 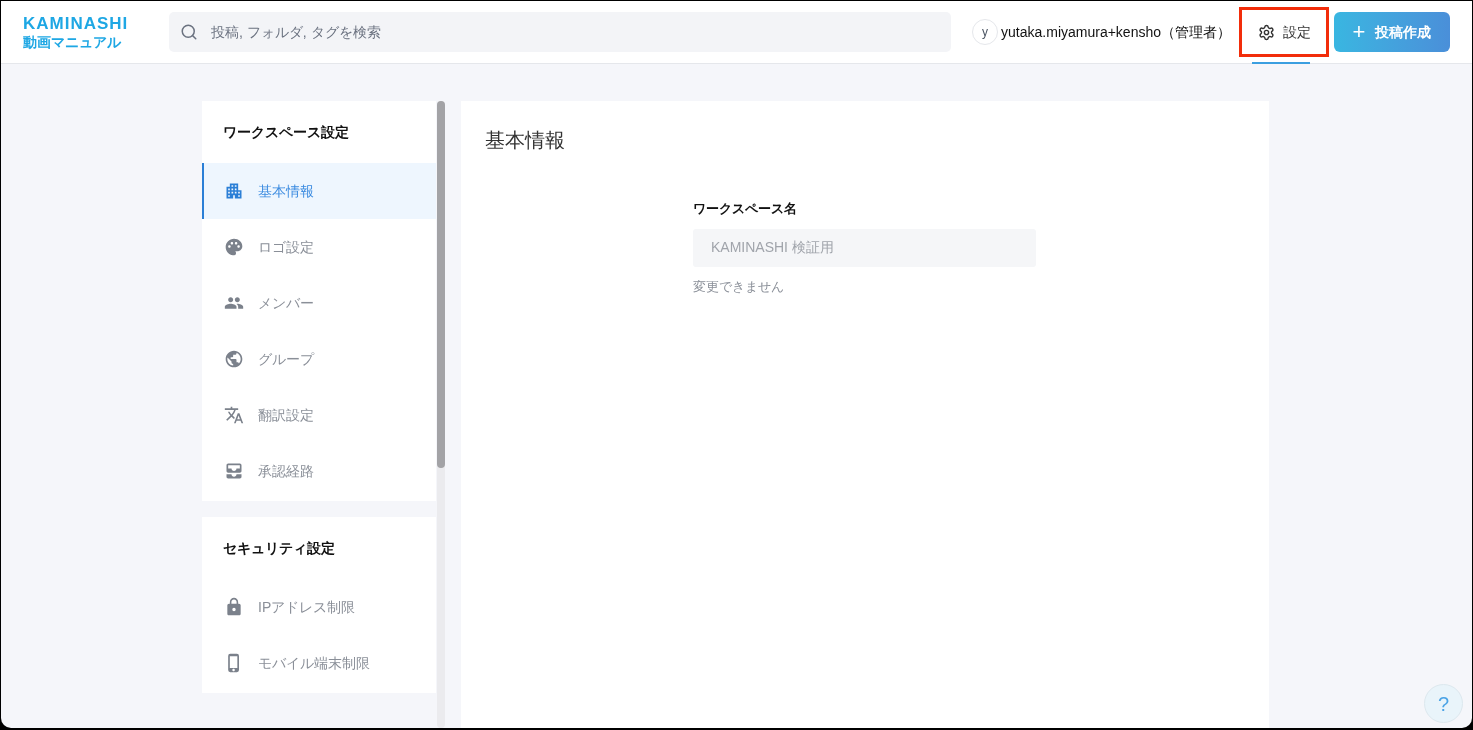 What do you see at coordinates (319, 415) in the screenshot?
I see `sidebar-item: 翻訳設定` at bounding box center [319, 415].